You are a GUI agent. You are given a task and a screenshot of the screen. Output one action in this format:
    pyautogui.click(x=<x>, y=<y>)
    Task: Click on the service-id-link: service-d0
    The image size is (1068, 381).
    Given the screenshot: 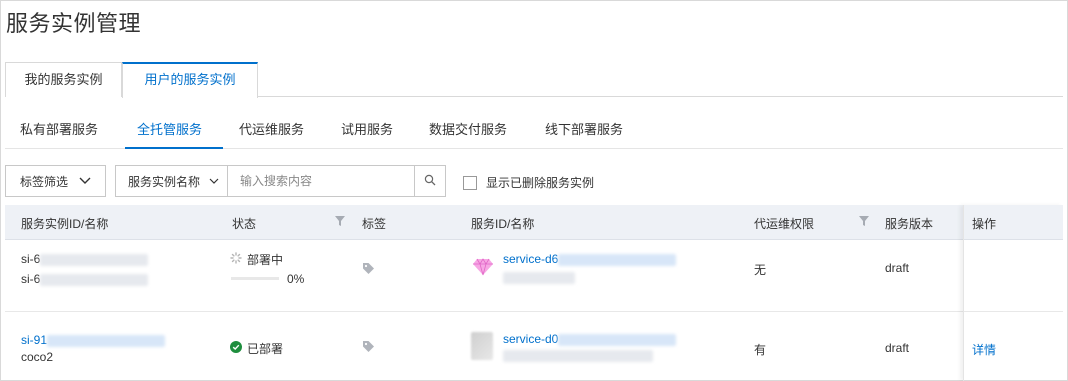 What is the action you would take?
    pyautogui.click(x=590, y=339)
    